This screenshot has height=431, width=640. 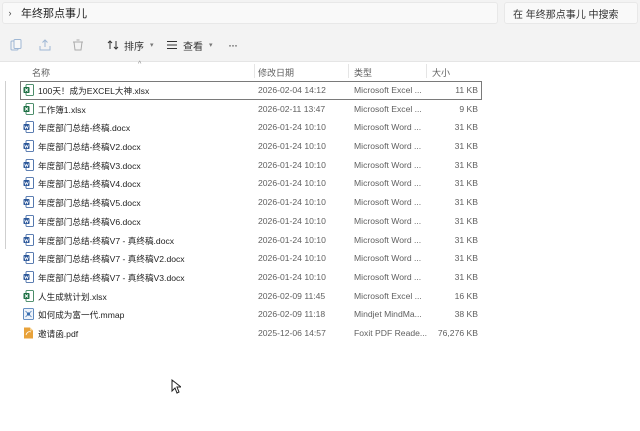 I want to click on file-name: 年度部门总结-终稿V3.docx, so click(x=89, y=165).